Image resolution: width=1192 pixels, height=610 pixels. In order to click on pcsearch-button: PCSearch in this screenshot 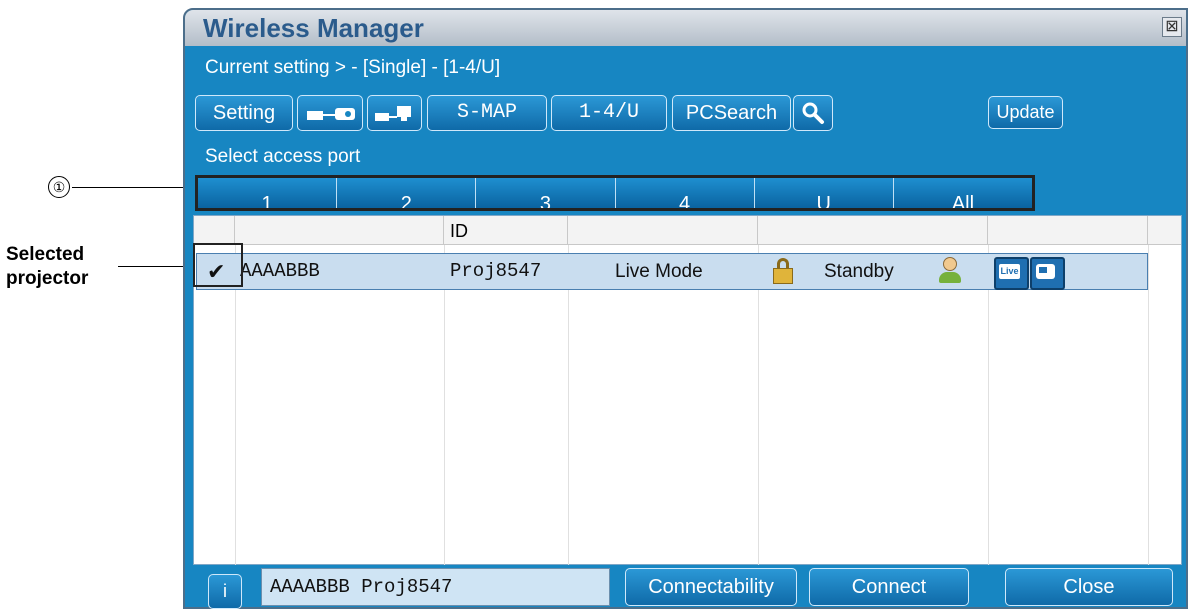, I will do `click(731, 113)`.